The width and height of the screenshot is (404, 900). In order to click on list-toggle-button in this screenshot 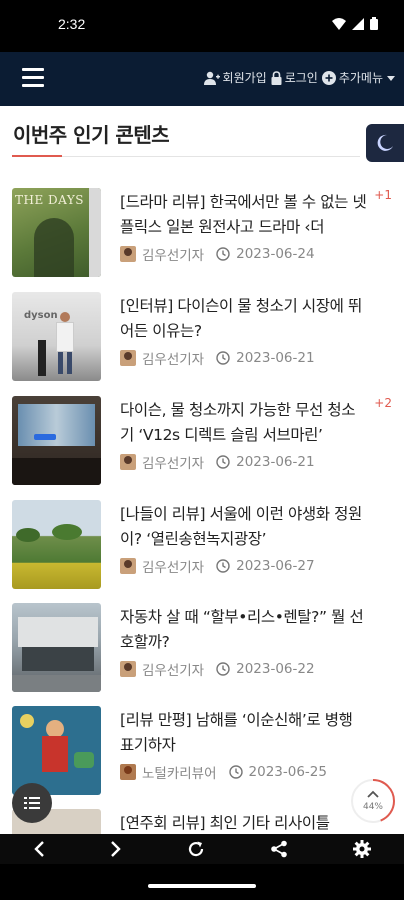, I will do `click(32, 803)`.